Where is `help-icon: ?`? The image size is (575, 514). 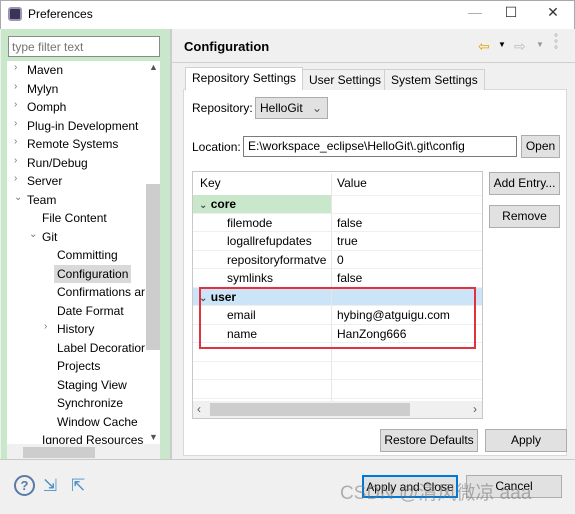 help-icon: ? is located at coordinates (24, 485).